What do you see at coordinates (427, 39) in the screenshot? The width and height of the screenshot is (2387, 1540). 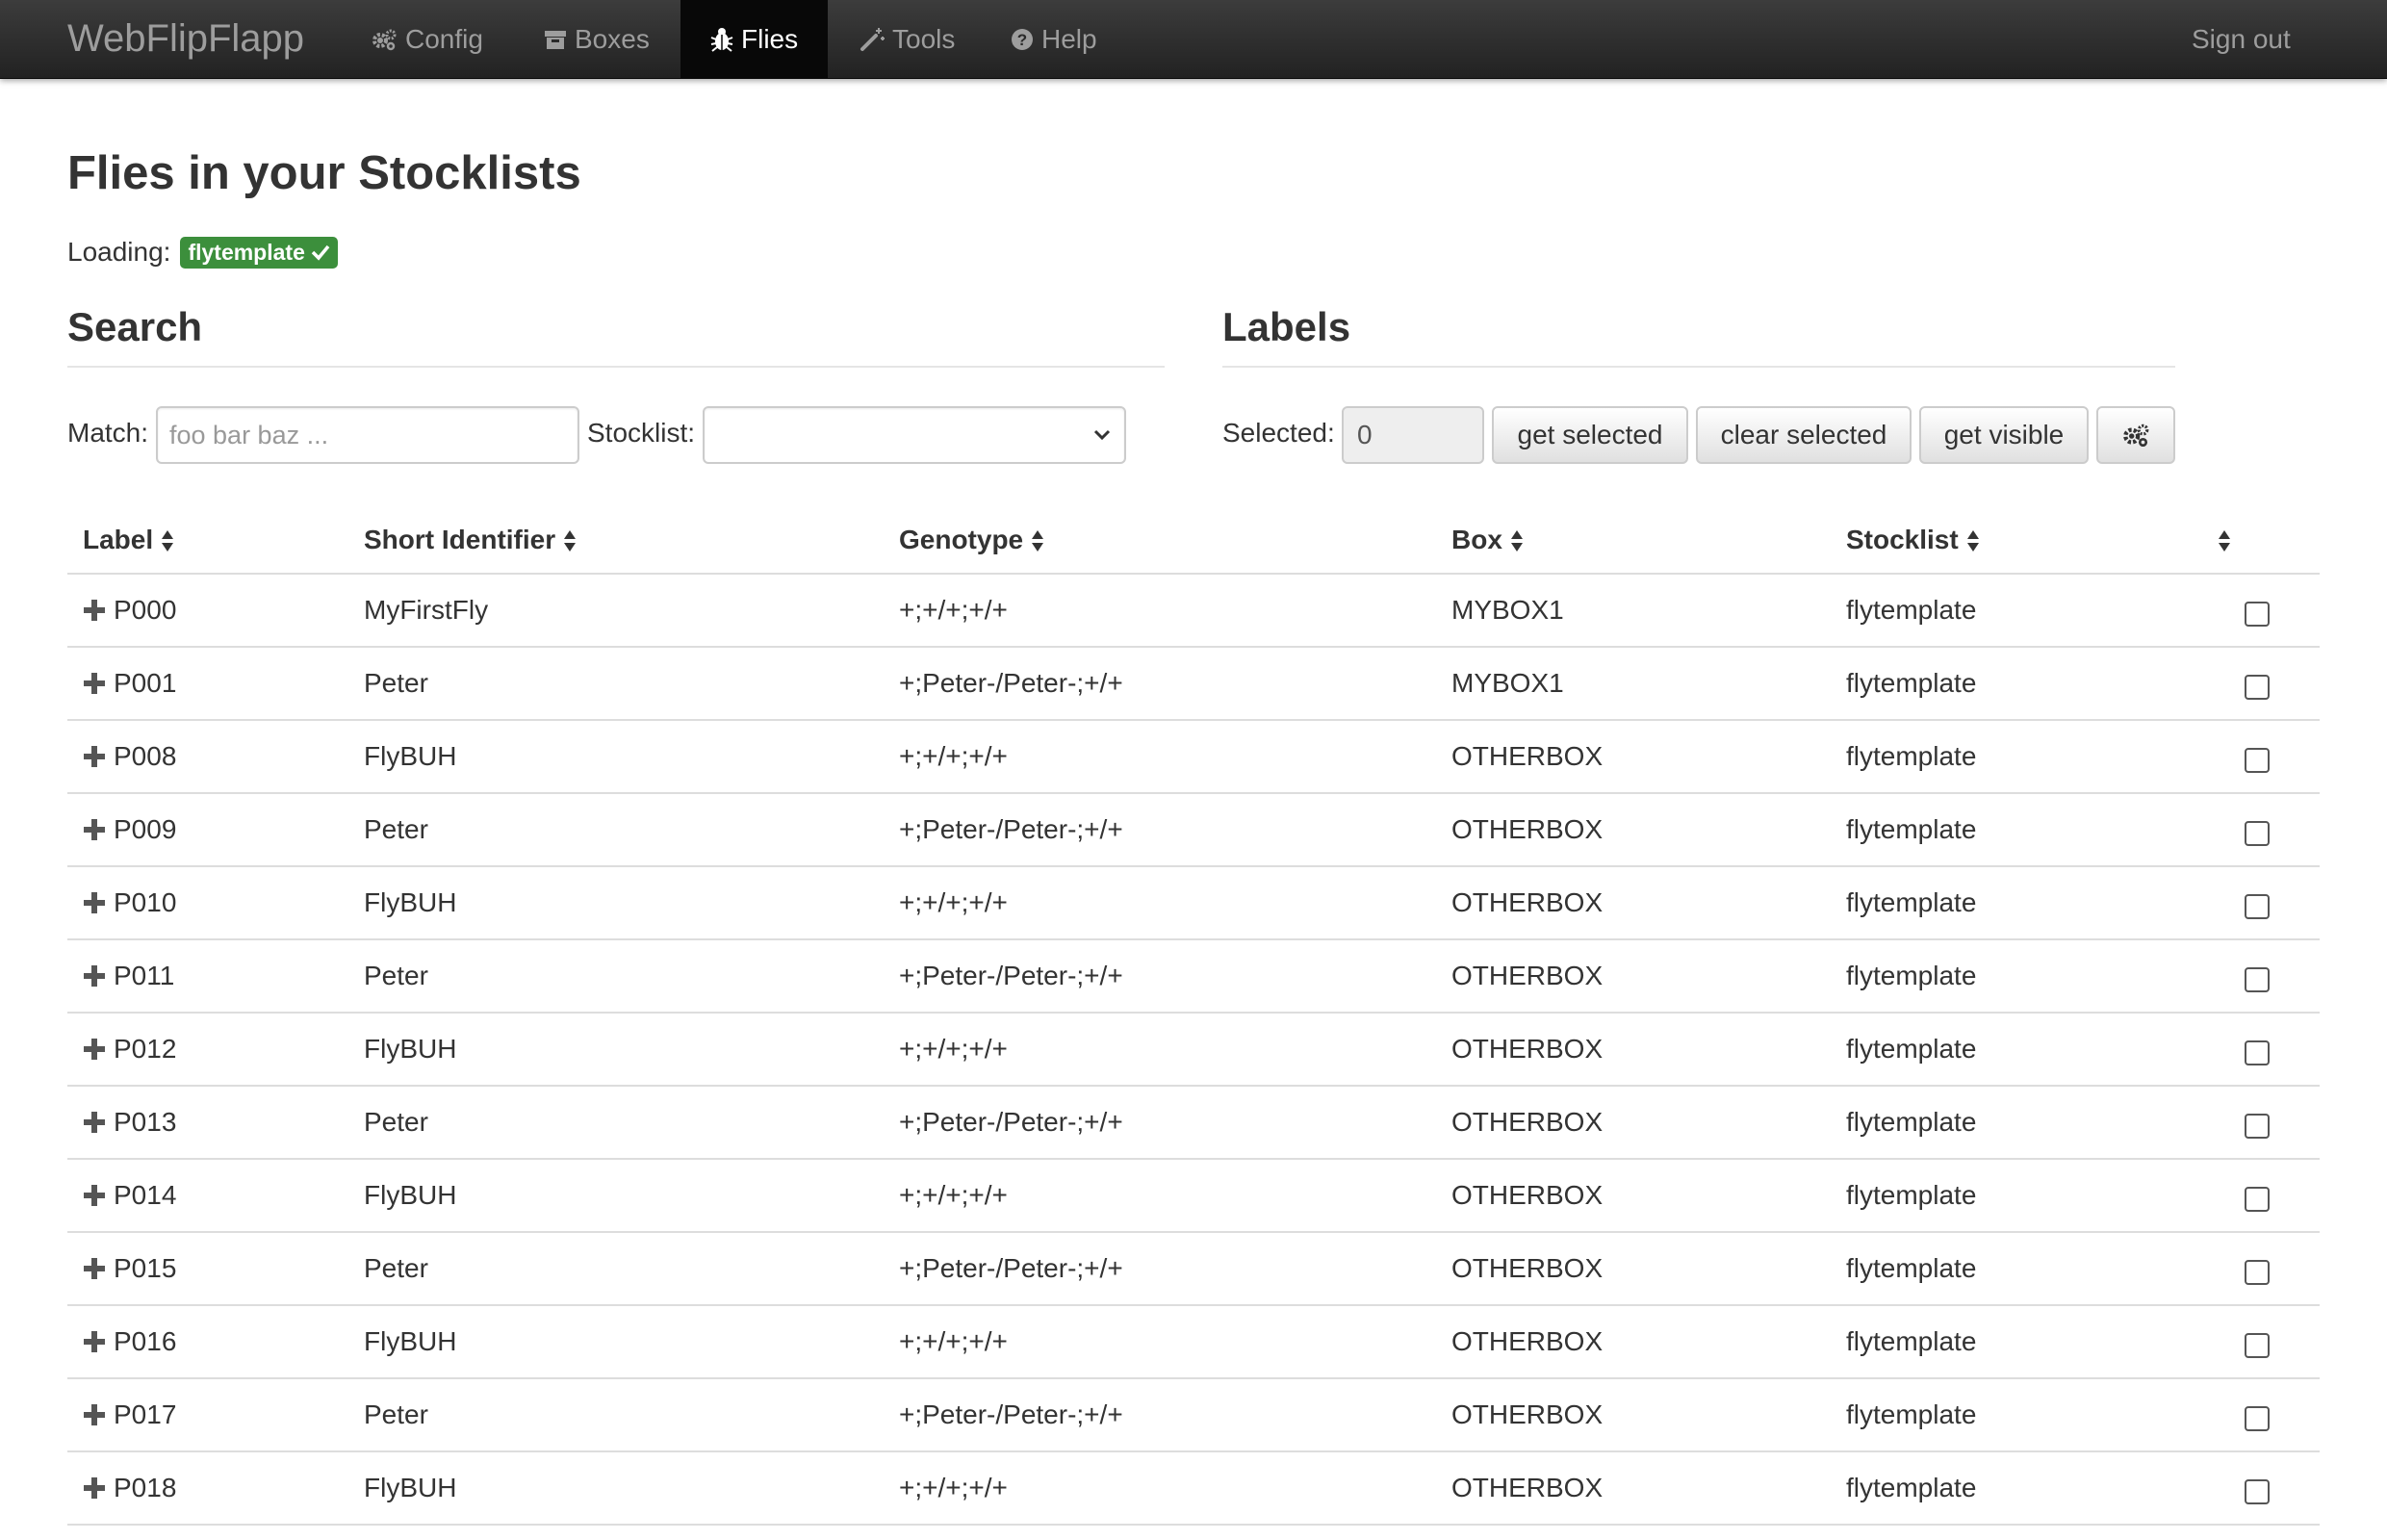 I see `nav-config: Config` at bounding box center [427, 39].